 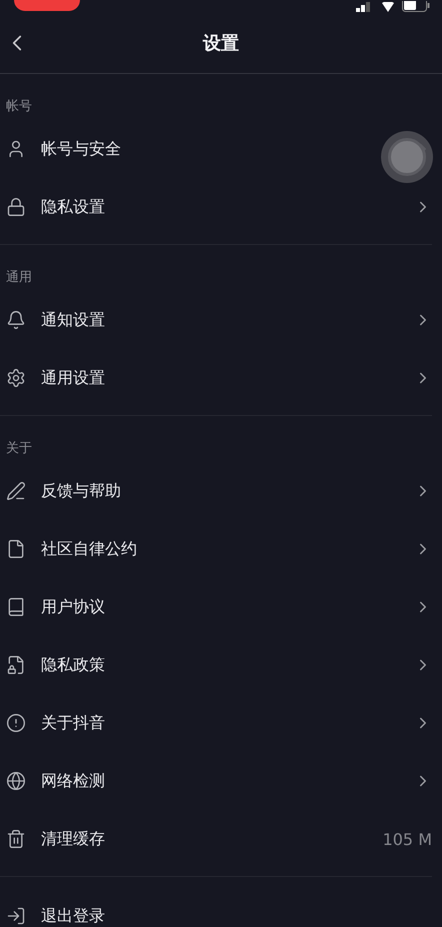 I want to click on wifi-icon, so click(x=388, y=7).